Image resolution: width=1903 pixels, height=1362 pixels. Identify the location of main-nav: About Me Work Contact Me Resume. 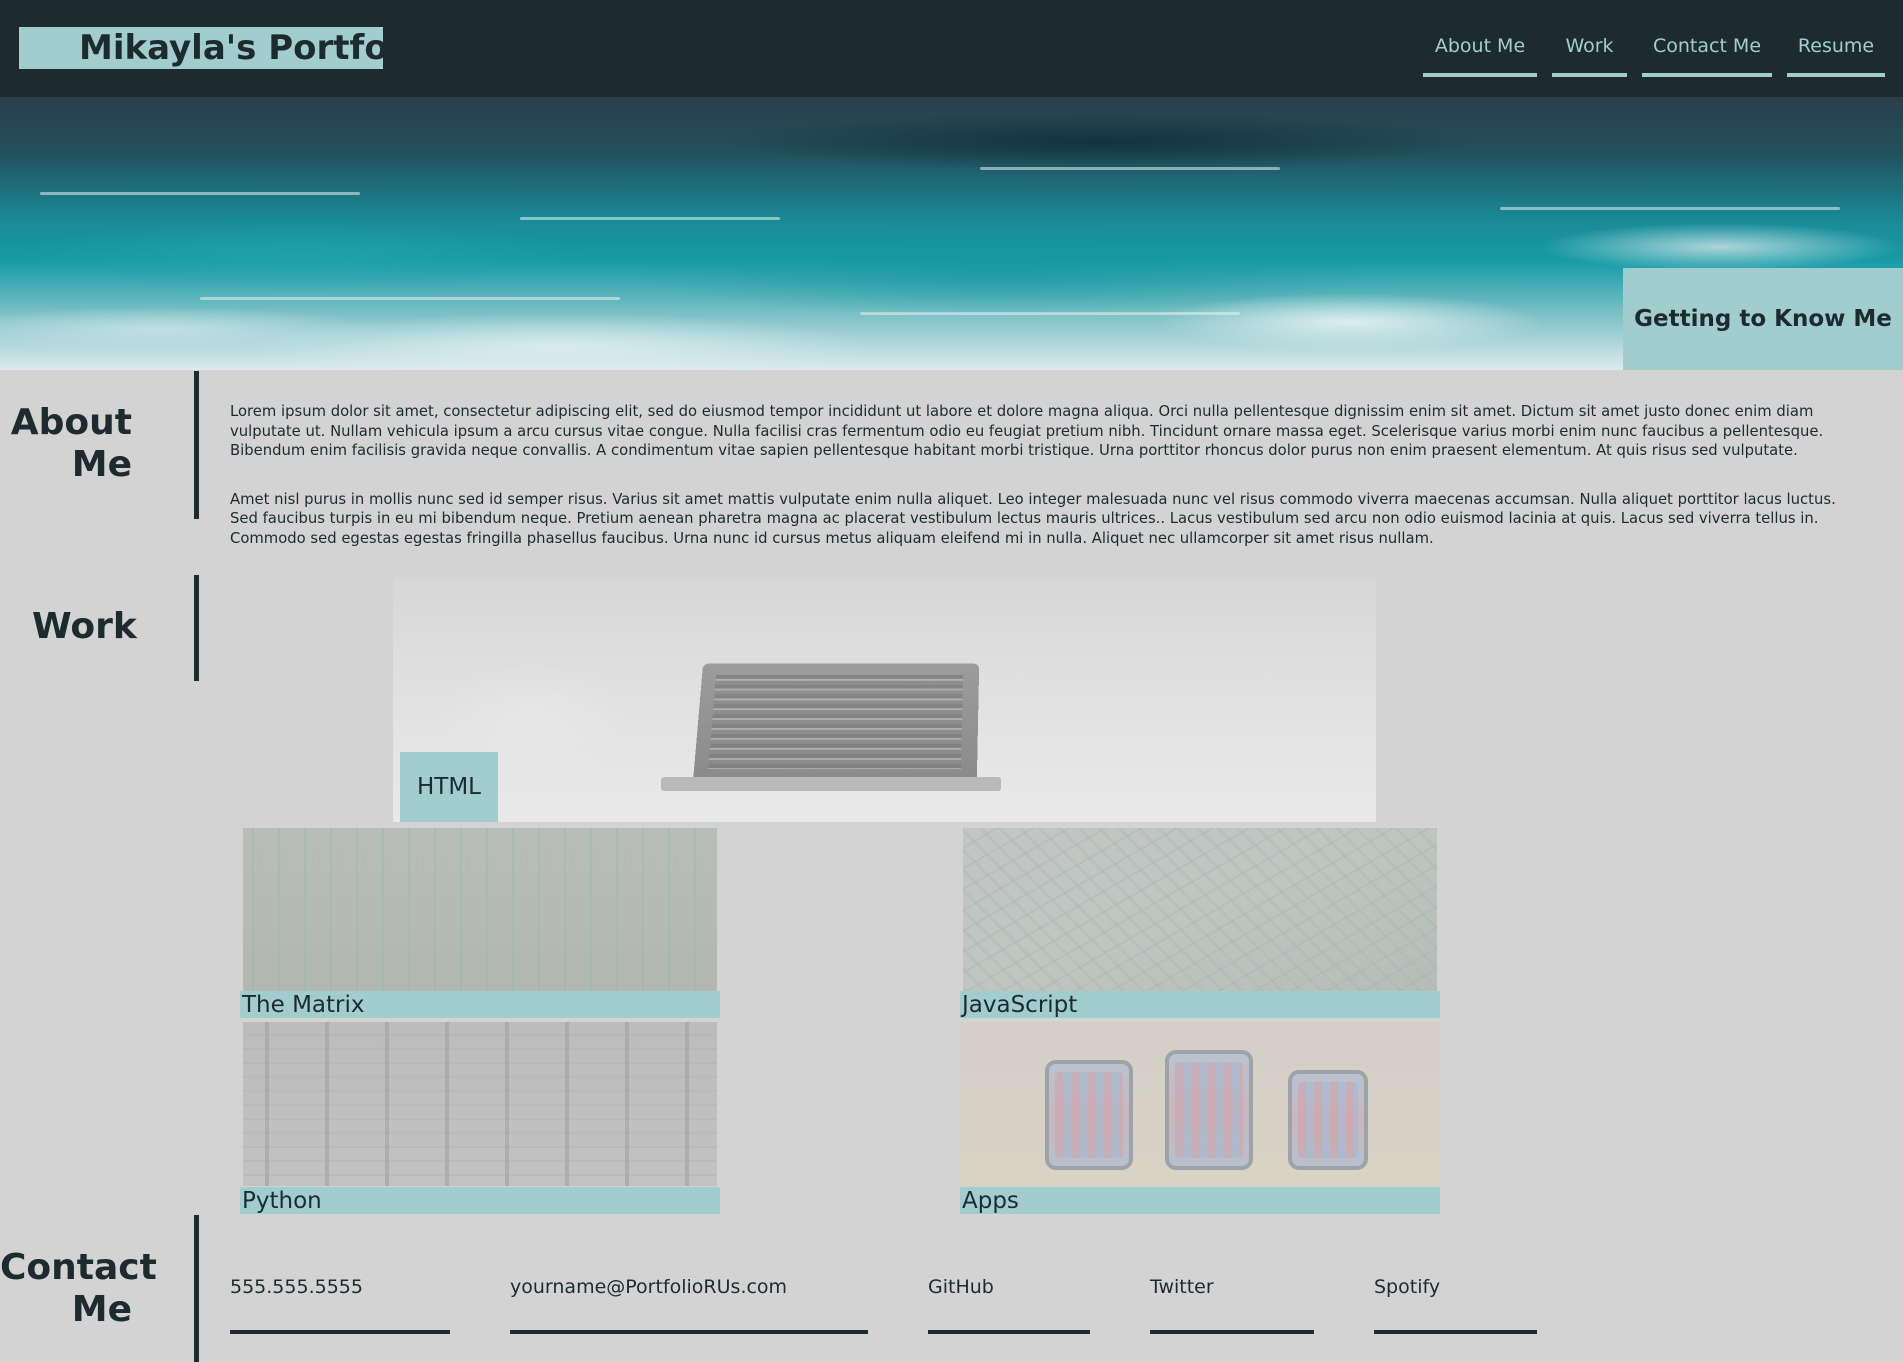
(1646, 53).